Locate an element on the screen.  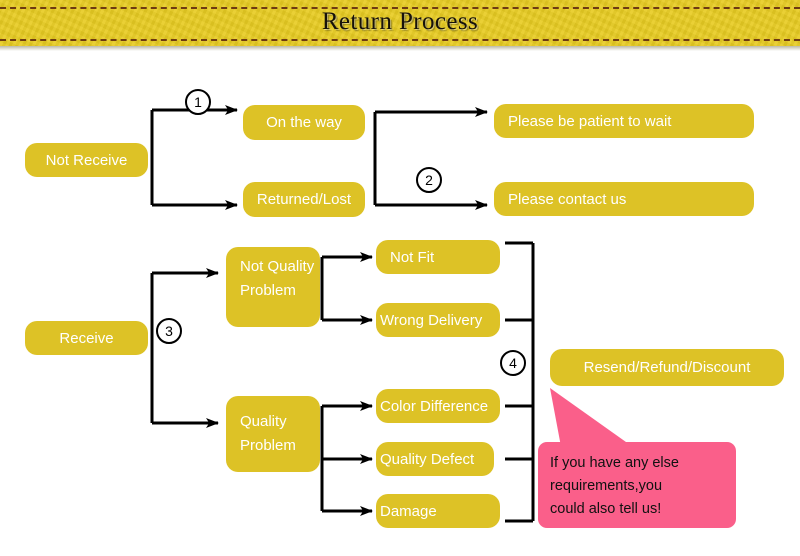
node-damage: Damage is located at coordinates (438, 511).